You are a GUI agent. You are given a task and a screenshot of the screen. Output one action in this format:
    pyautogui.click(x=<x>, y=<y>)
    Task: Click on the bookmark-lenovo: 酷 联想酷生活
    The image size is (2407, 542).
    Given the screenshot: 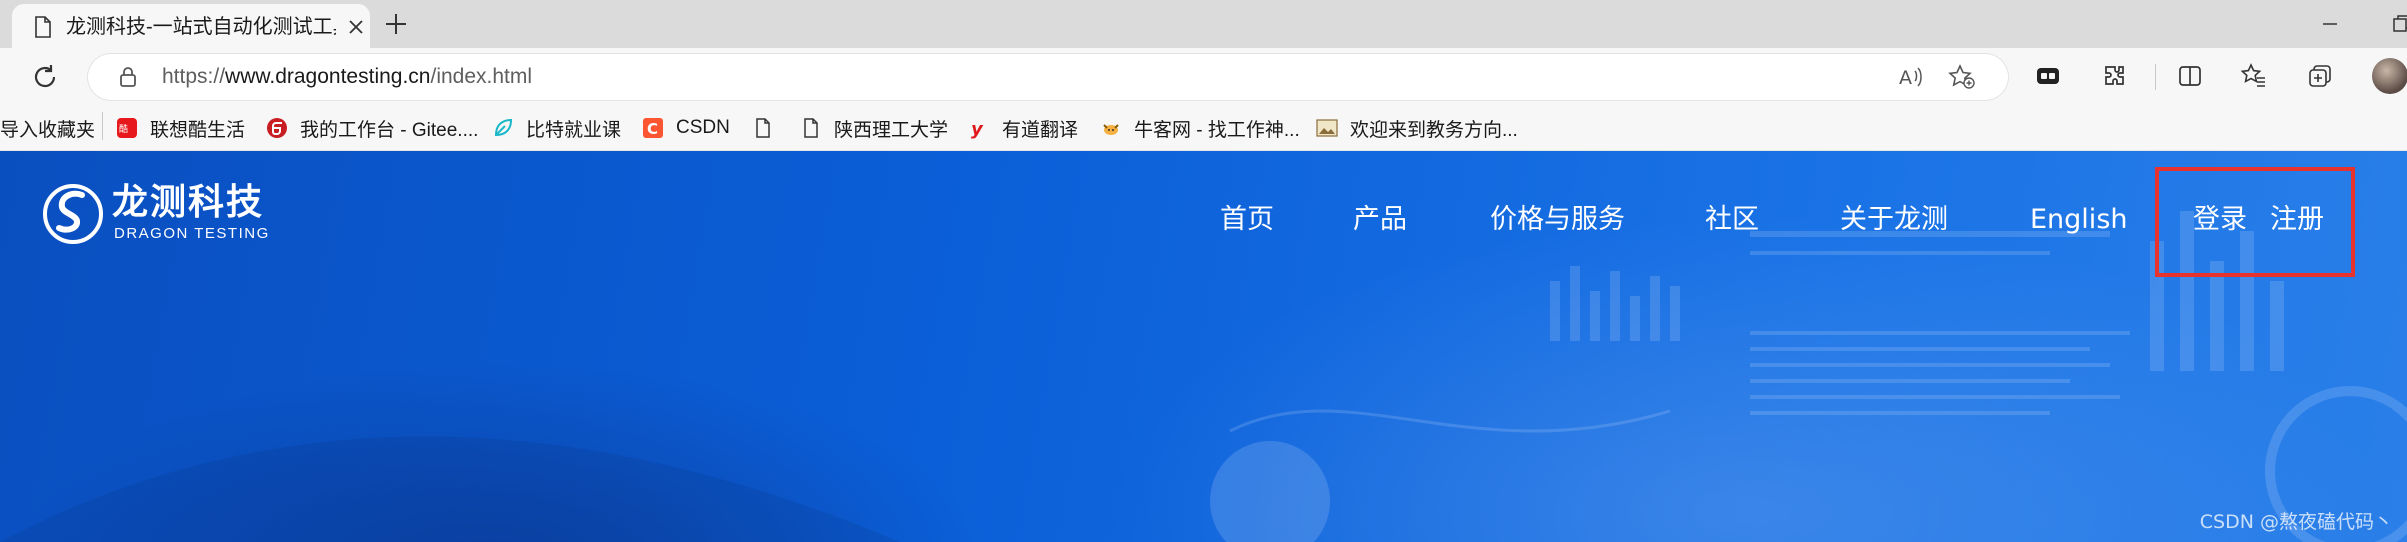 What is the action you would take?
    pyautogui.click(x=180, y=128)
    